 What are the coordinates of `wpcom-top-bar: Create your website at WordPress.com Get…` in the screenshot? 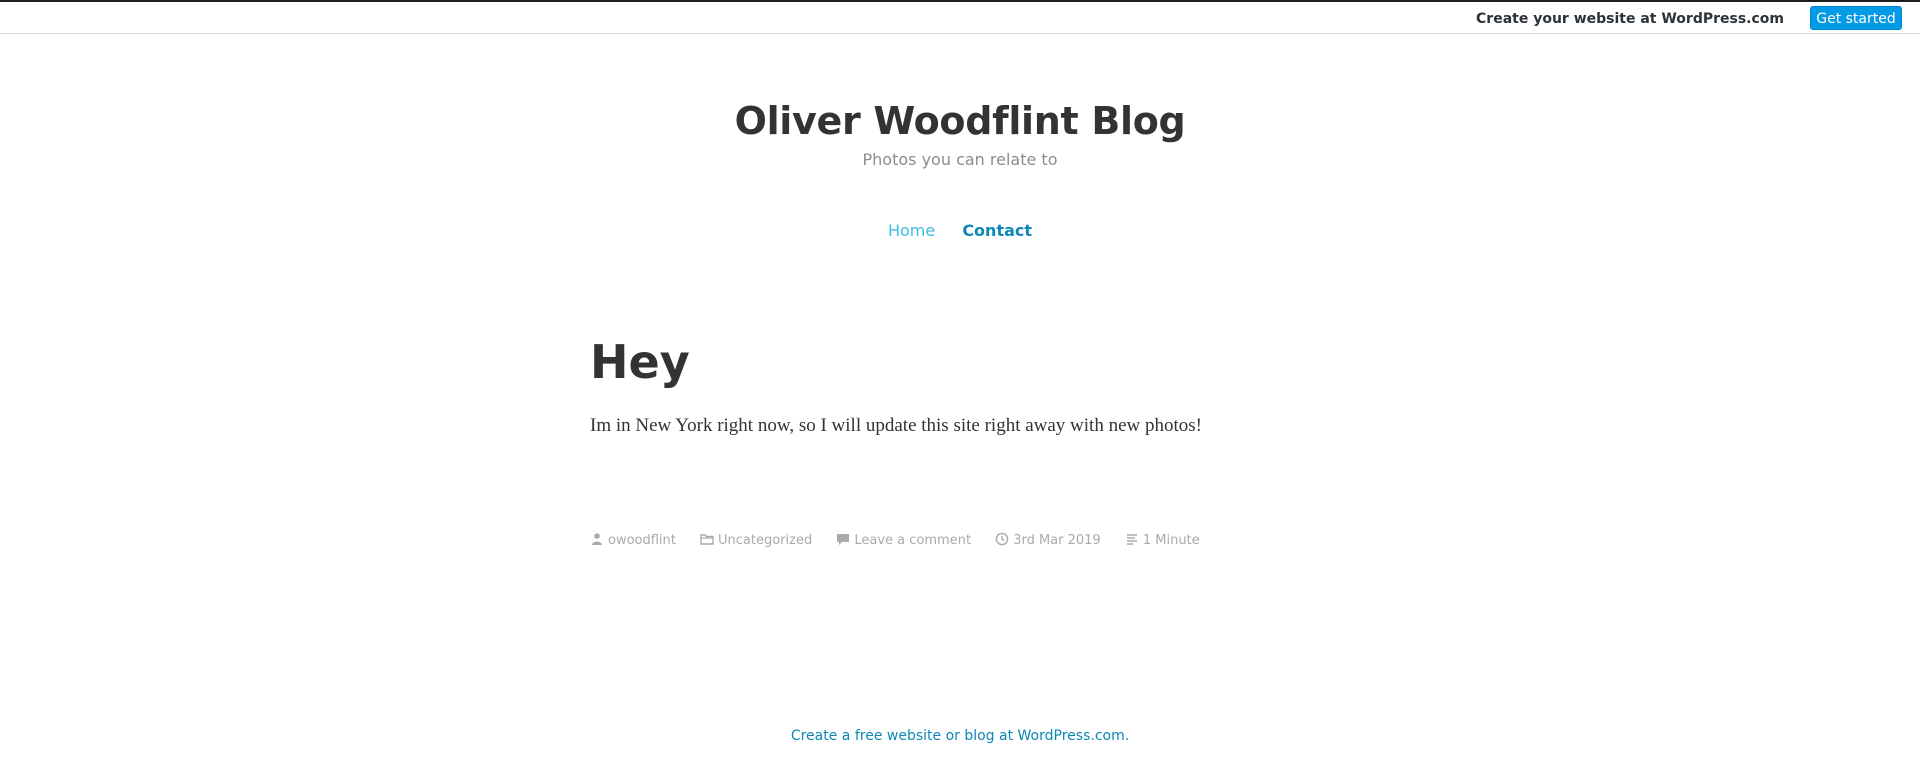 It's located at (960, 17).